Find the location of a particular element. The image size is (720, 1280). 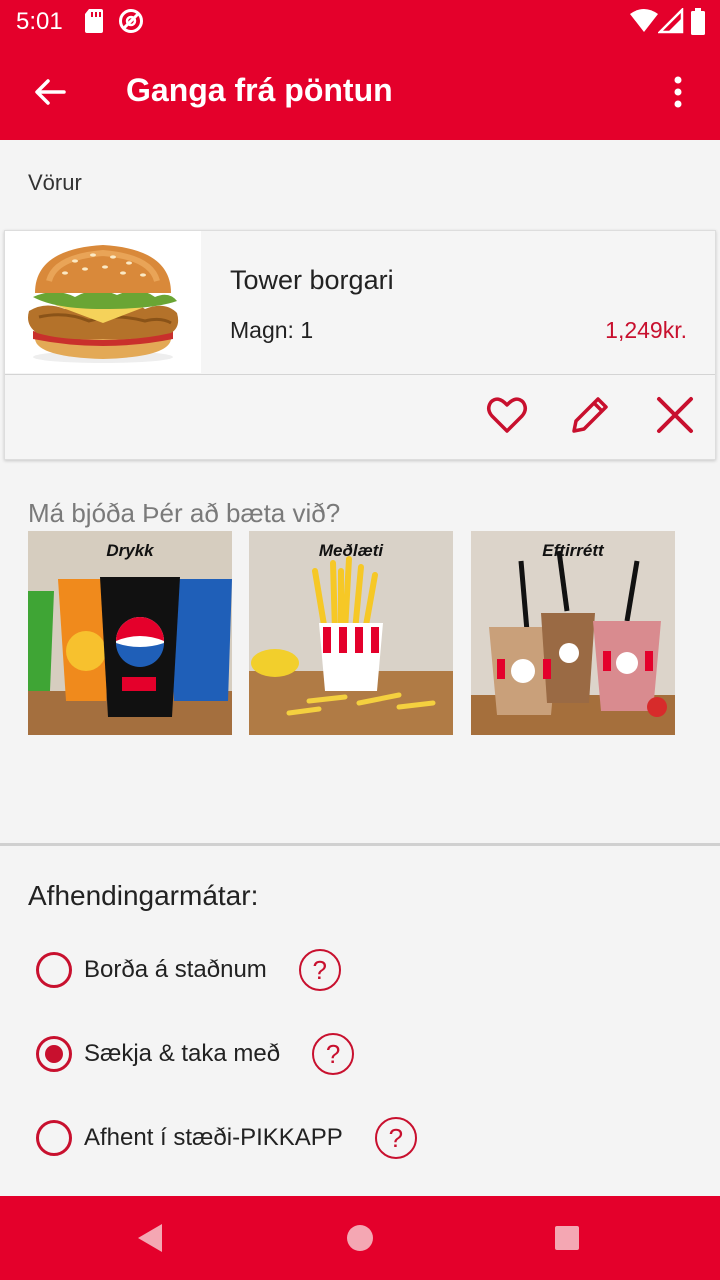

product-image is located at coordinates (103, 302).